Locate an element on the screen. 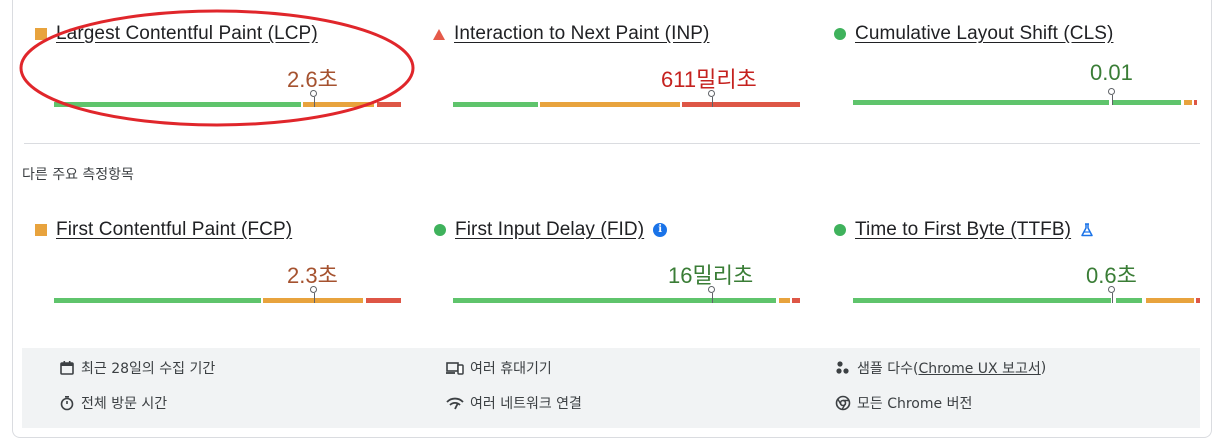  chrome-icon is located at coordinates (843, 403).